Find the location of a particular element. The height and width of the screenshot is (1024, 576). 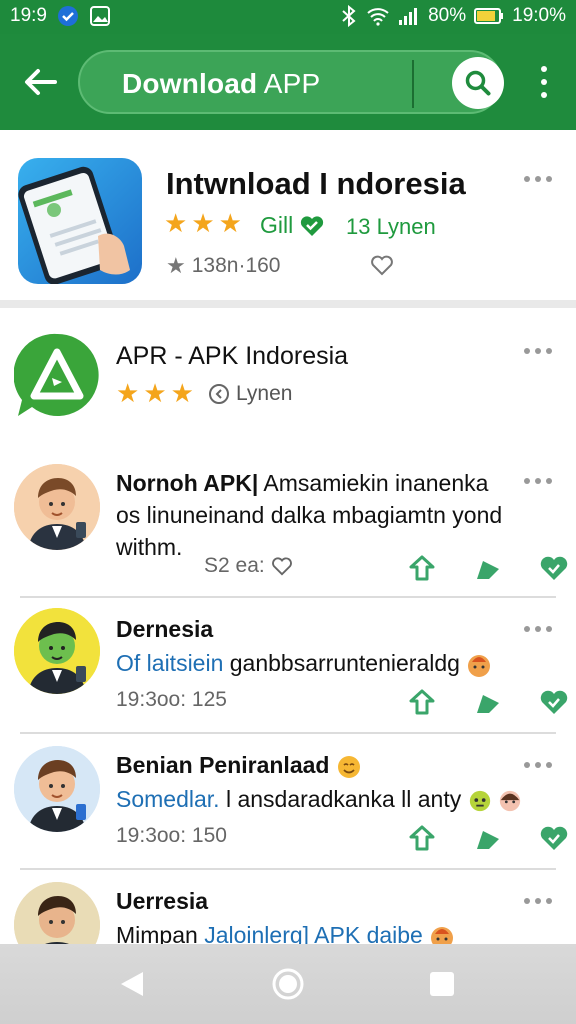

system-nav-bar is located at coordinates (288, 984).